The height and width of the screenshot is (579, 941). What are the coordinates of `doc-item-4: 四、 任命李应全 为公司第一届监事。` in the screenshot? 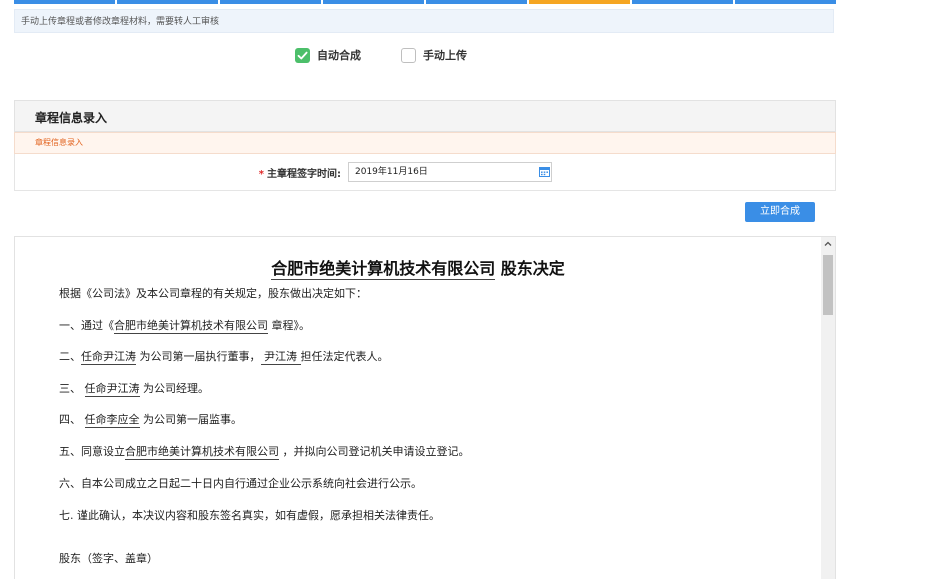 It's located at (150, 419).